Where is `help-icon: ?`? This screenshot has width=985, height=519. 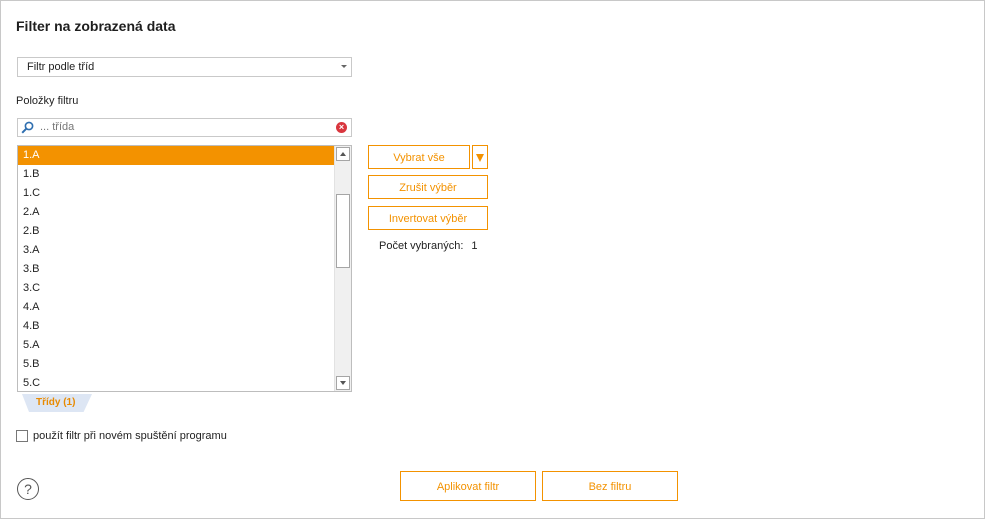 help-icon: ? is located at coordinates (28, 489).